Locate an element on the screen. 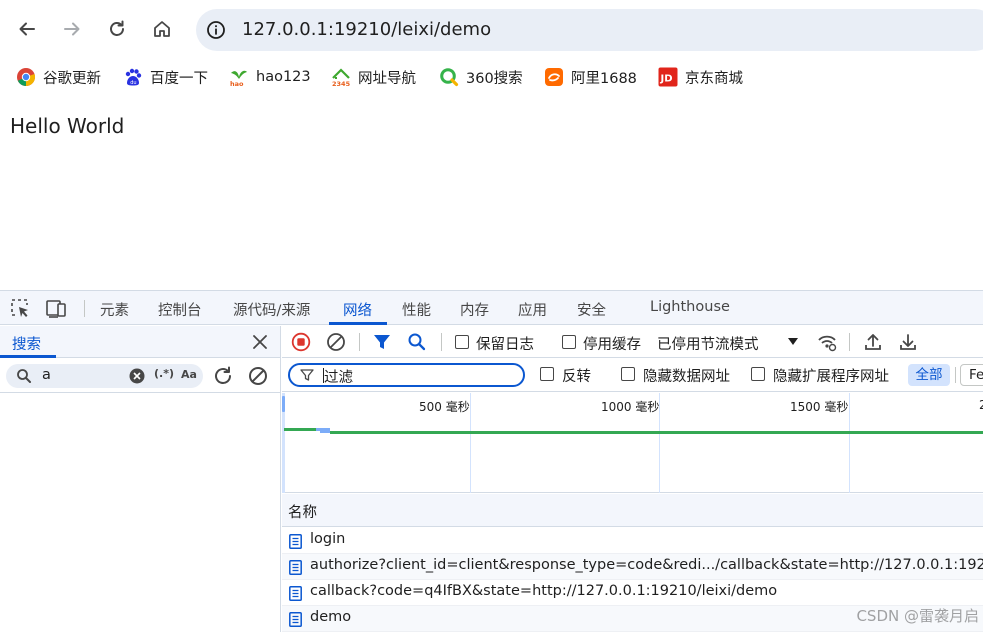 The width and height of the screenshot is (983, 632). bookmark-baidu: du 百度一下 is located at coordinates (165, 77).